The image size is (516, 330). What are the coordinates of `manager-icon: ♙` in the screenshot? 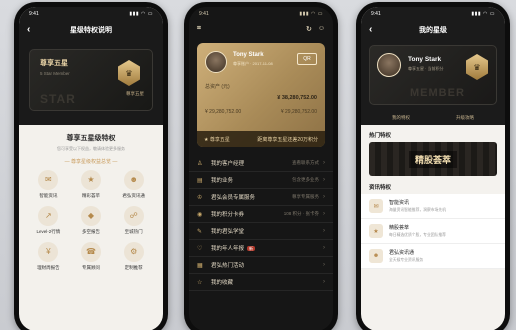 It's located at (200, 163).